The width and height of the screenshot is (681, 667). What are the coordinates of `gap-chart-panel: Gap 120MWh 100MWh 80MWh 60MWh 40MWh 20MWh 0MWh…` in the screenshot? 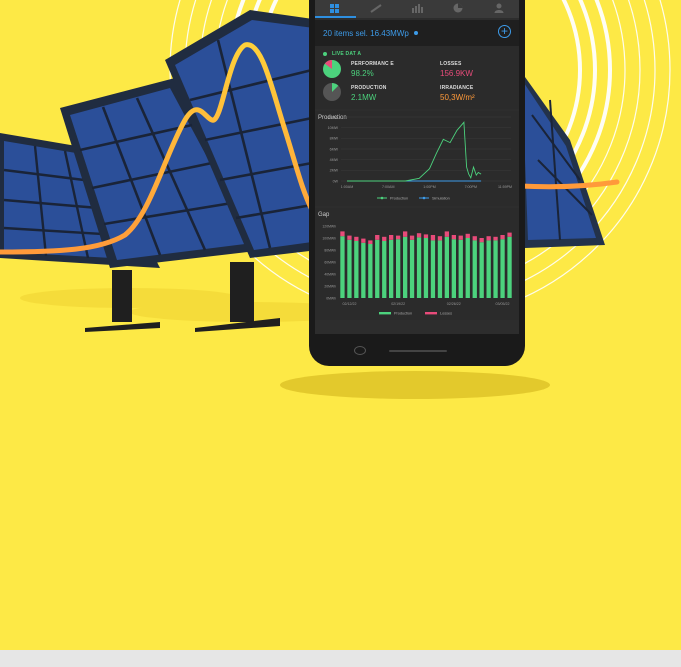 It's located at (417, 264).